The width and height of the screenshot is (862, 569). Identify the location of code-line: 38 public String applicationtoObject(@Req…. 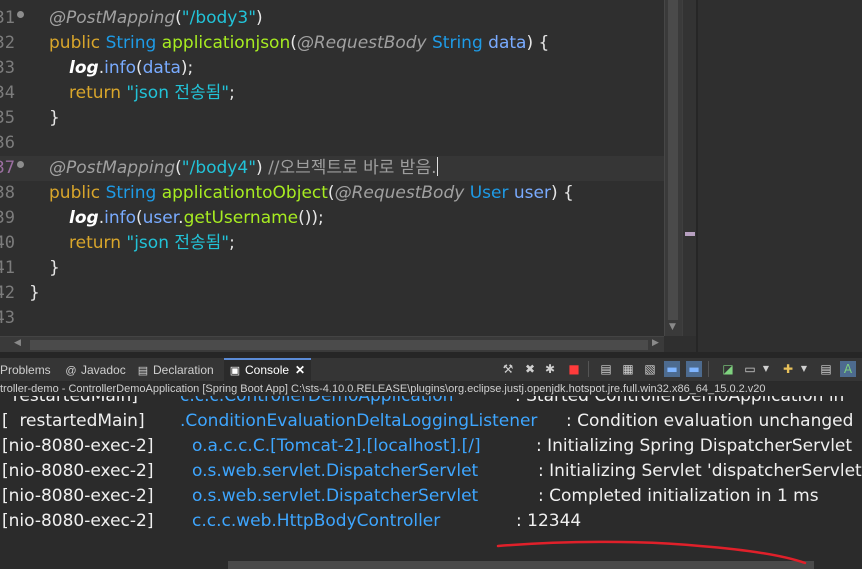
(332, 193).